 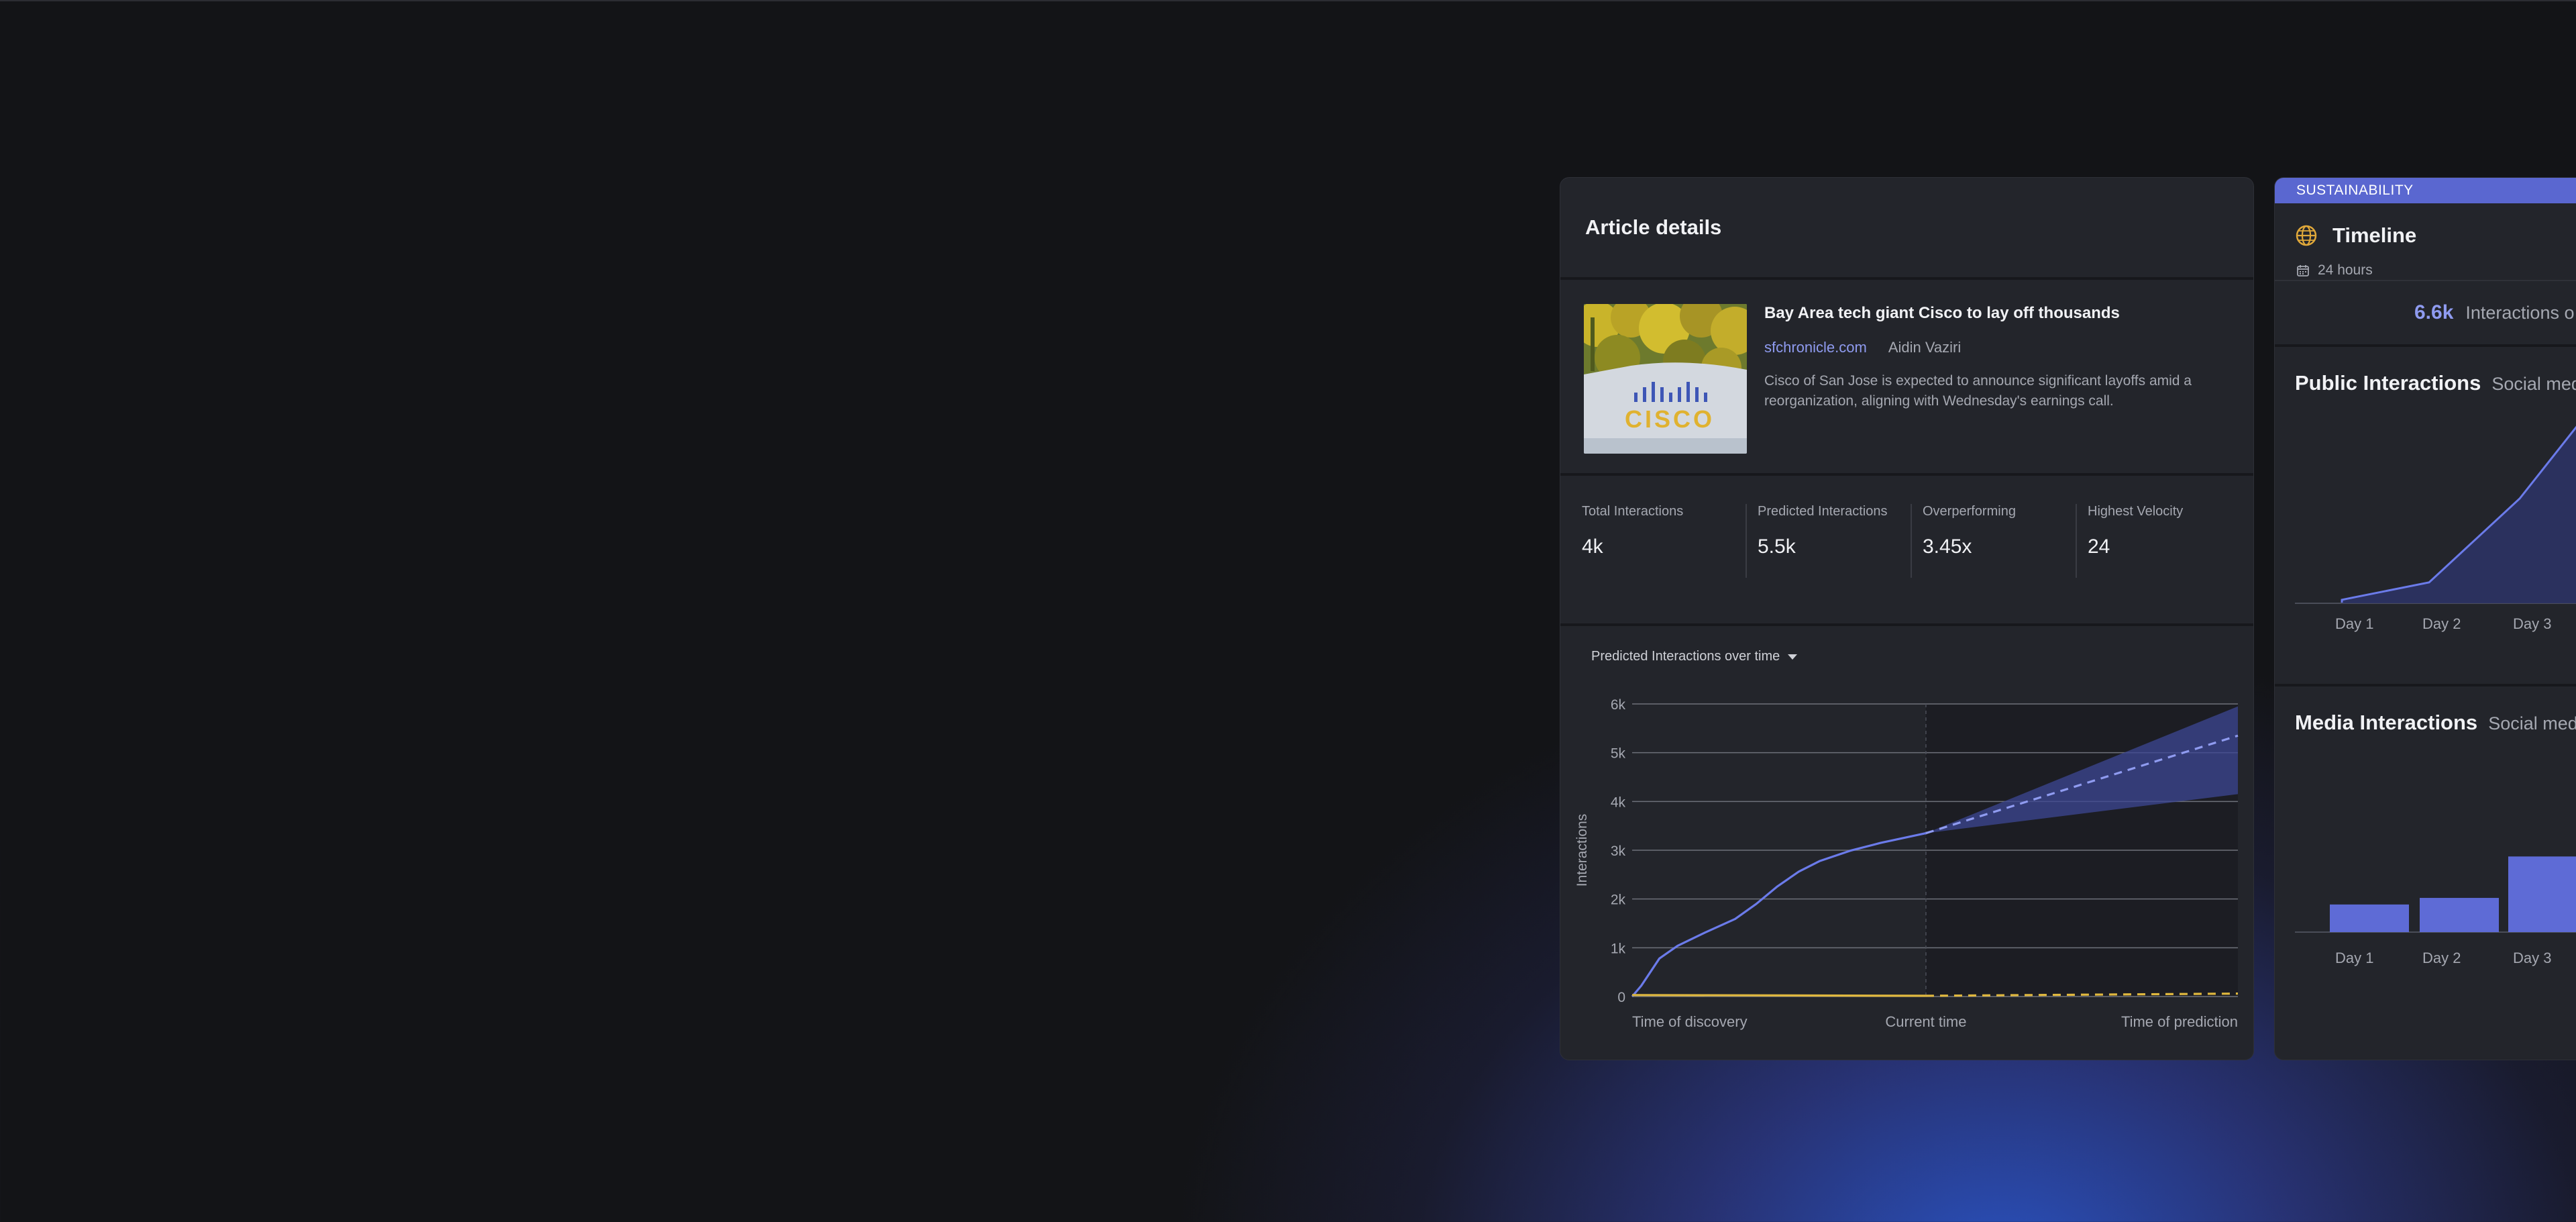 I want to click on x-tick-label: Current time, so click(x=1925, y=1021).